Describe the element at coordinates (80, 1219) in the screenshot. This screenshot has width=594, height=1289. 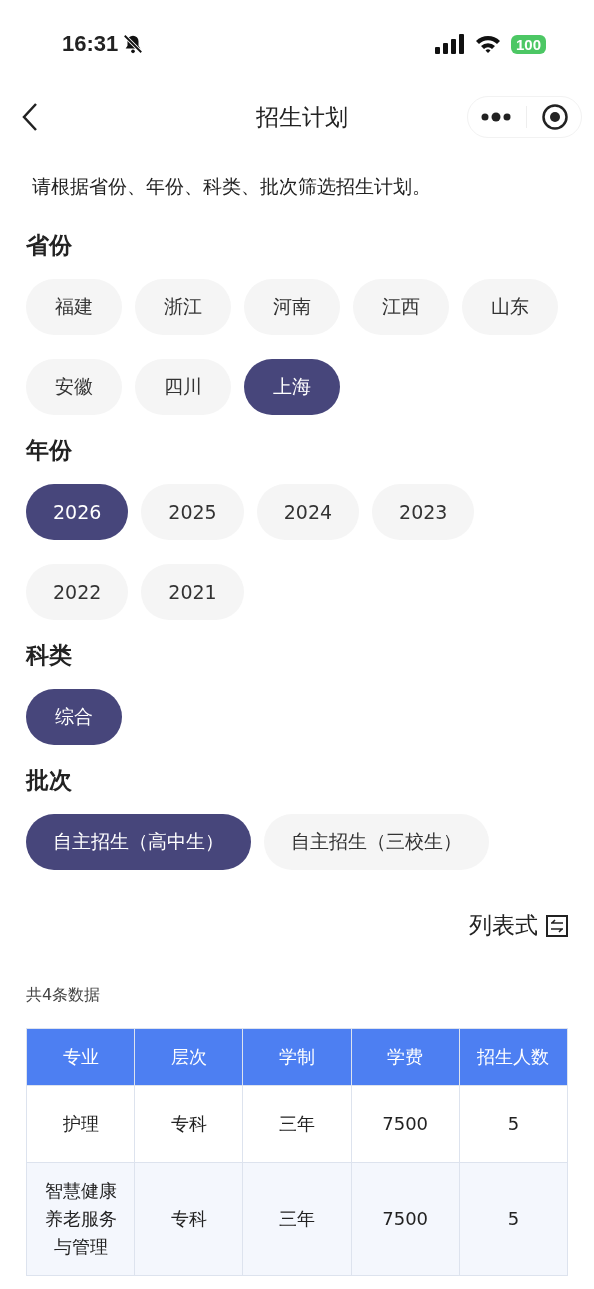
I see `table-cell: 智慧健康养老服务与管理` at that location.